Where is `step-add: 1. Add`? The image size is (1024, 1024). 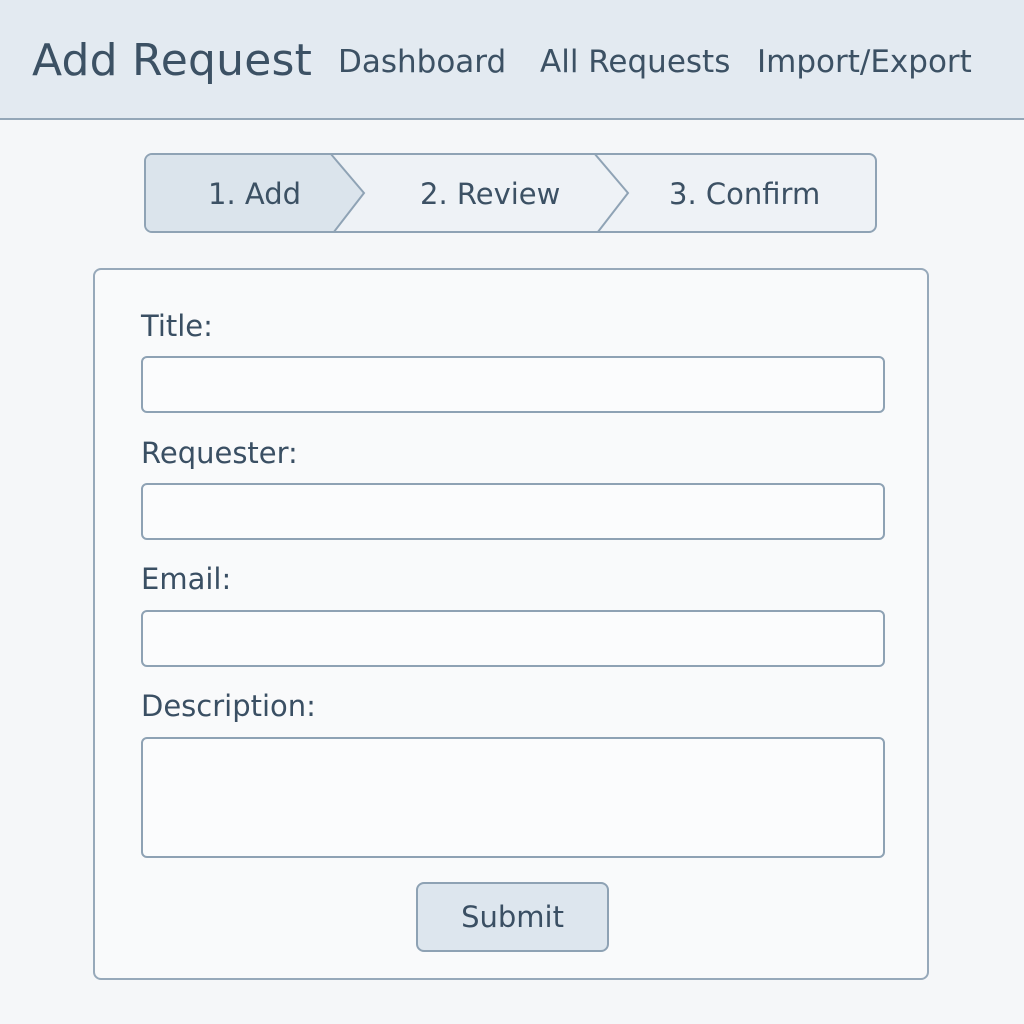 step-add: 1. Add is located at coordinates (254, 194).